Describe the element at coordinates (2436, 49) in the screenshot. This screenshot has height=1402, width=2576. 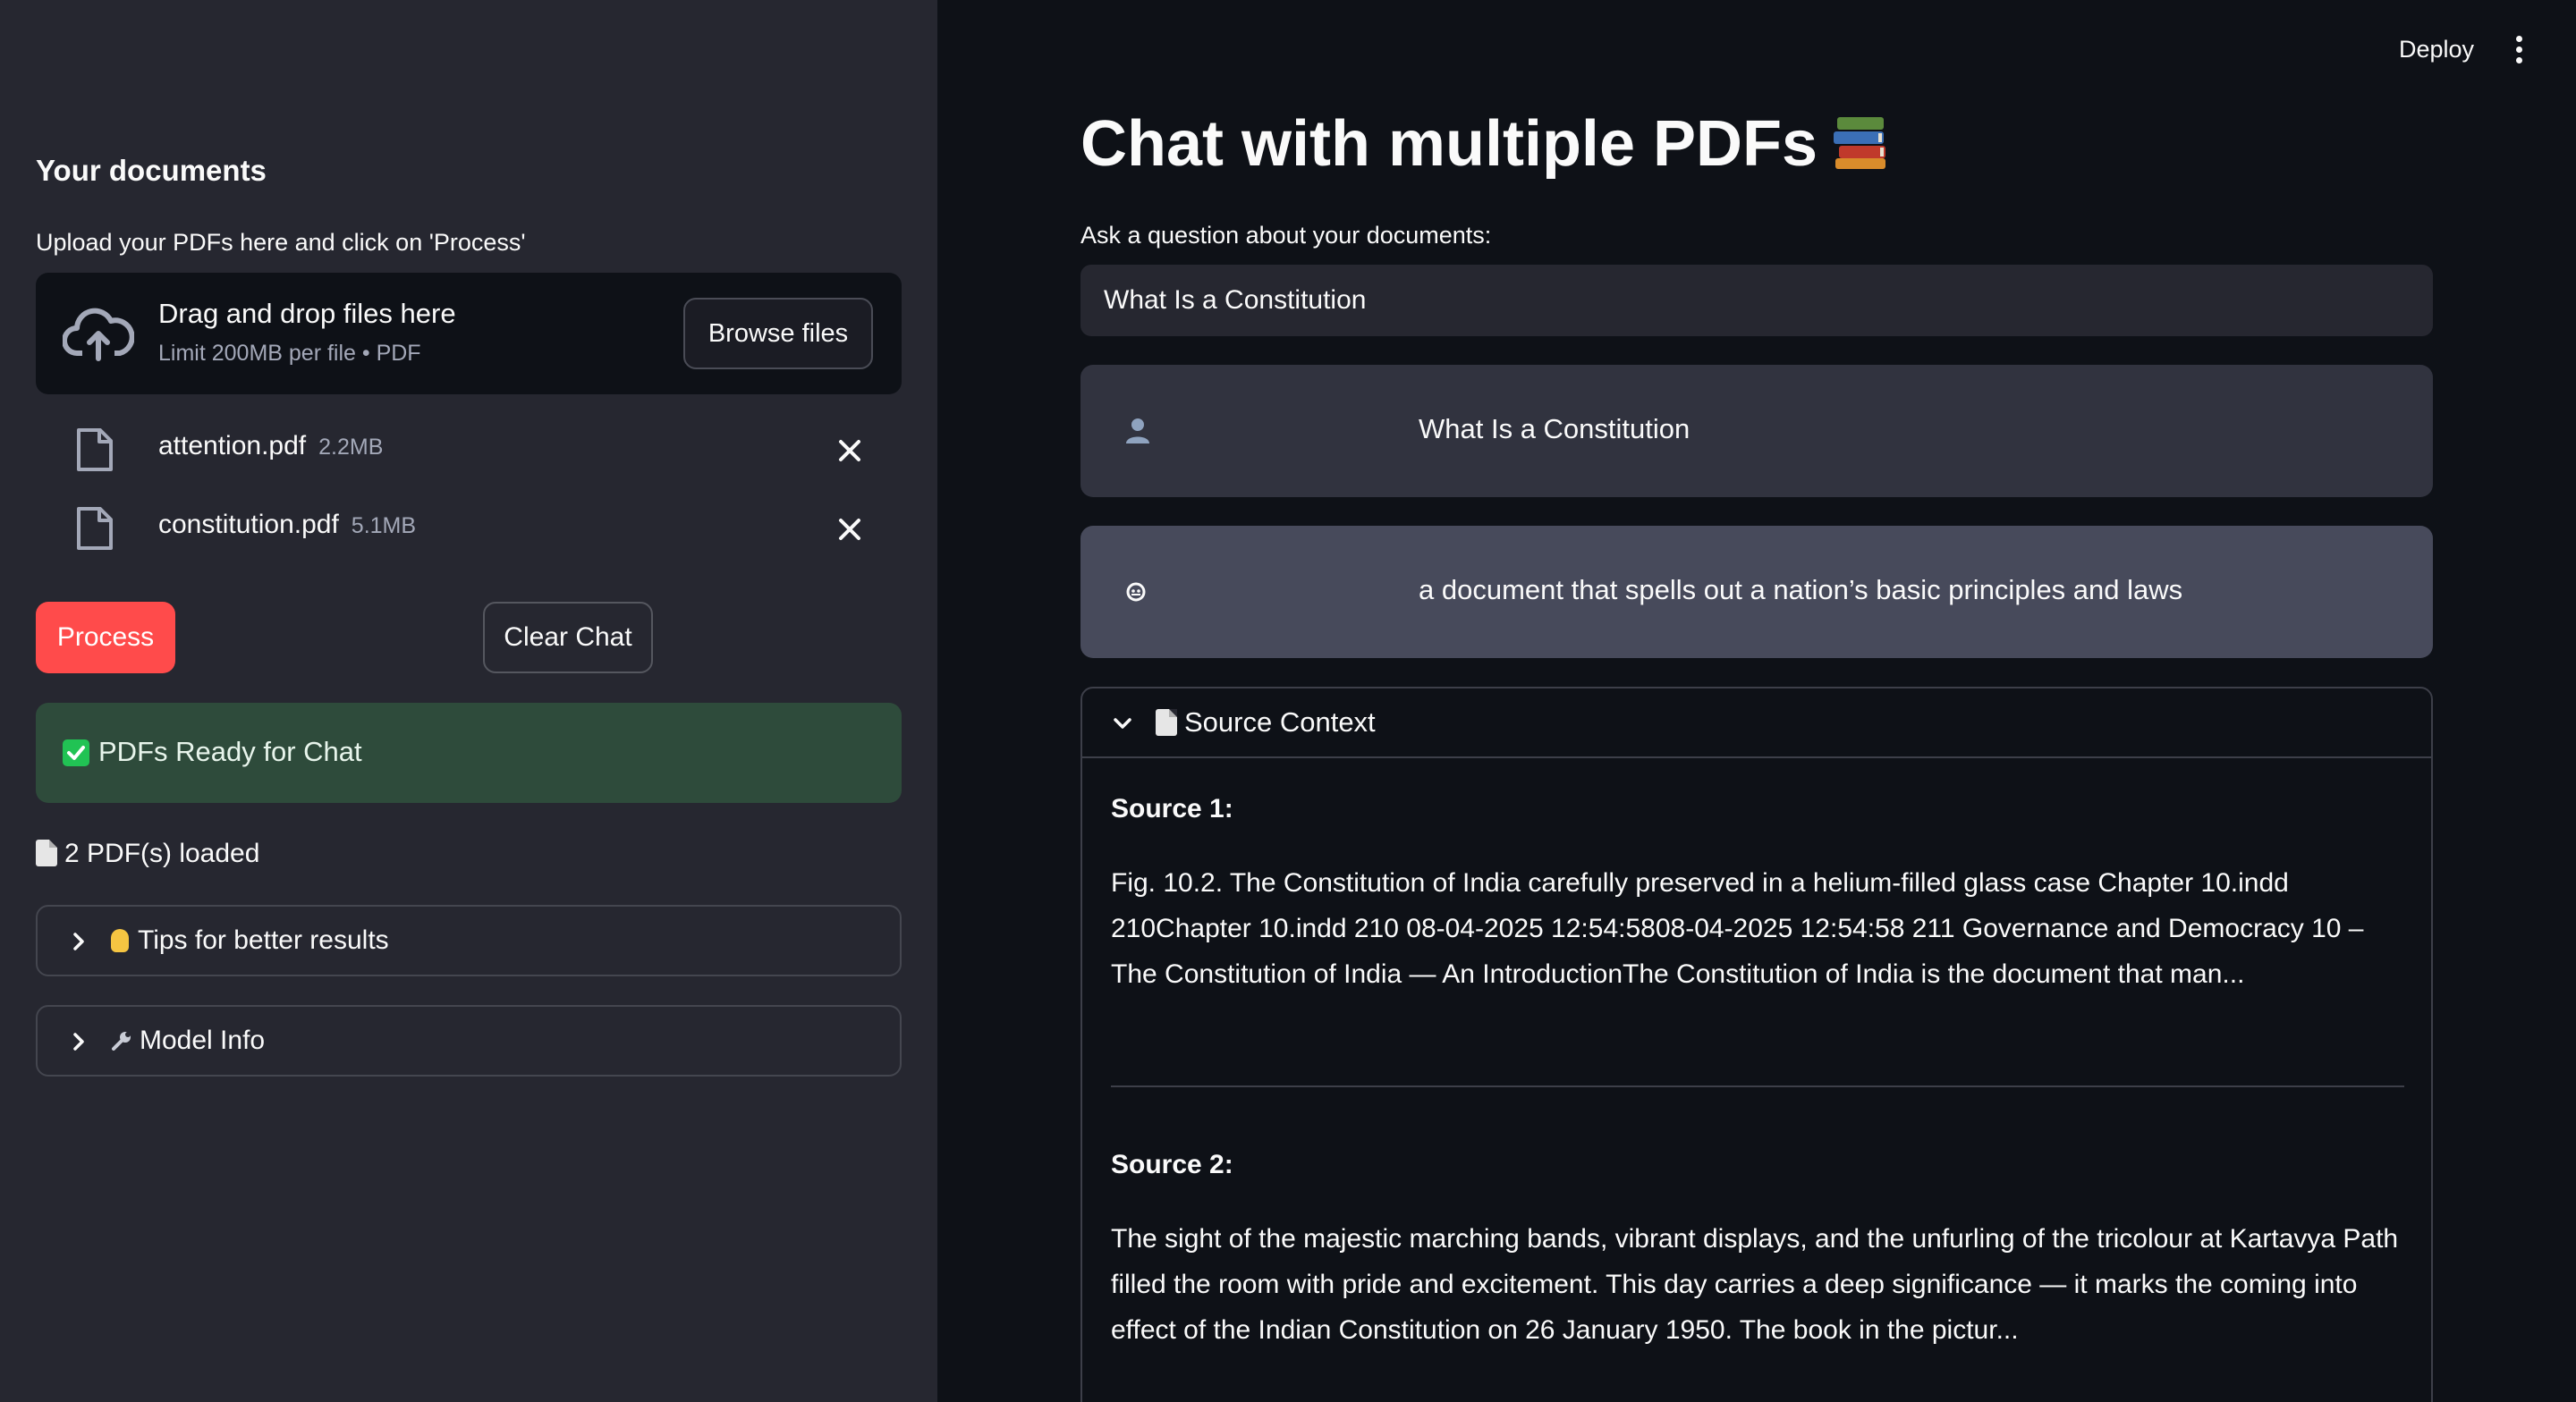
I see `deploy-button: Deploy` at that location.